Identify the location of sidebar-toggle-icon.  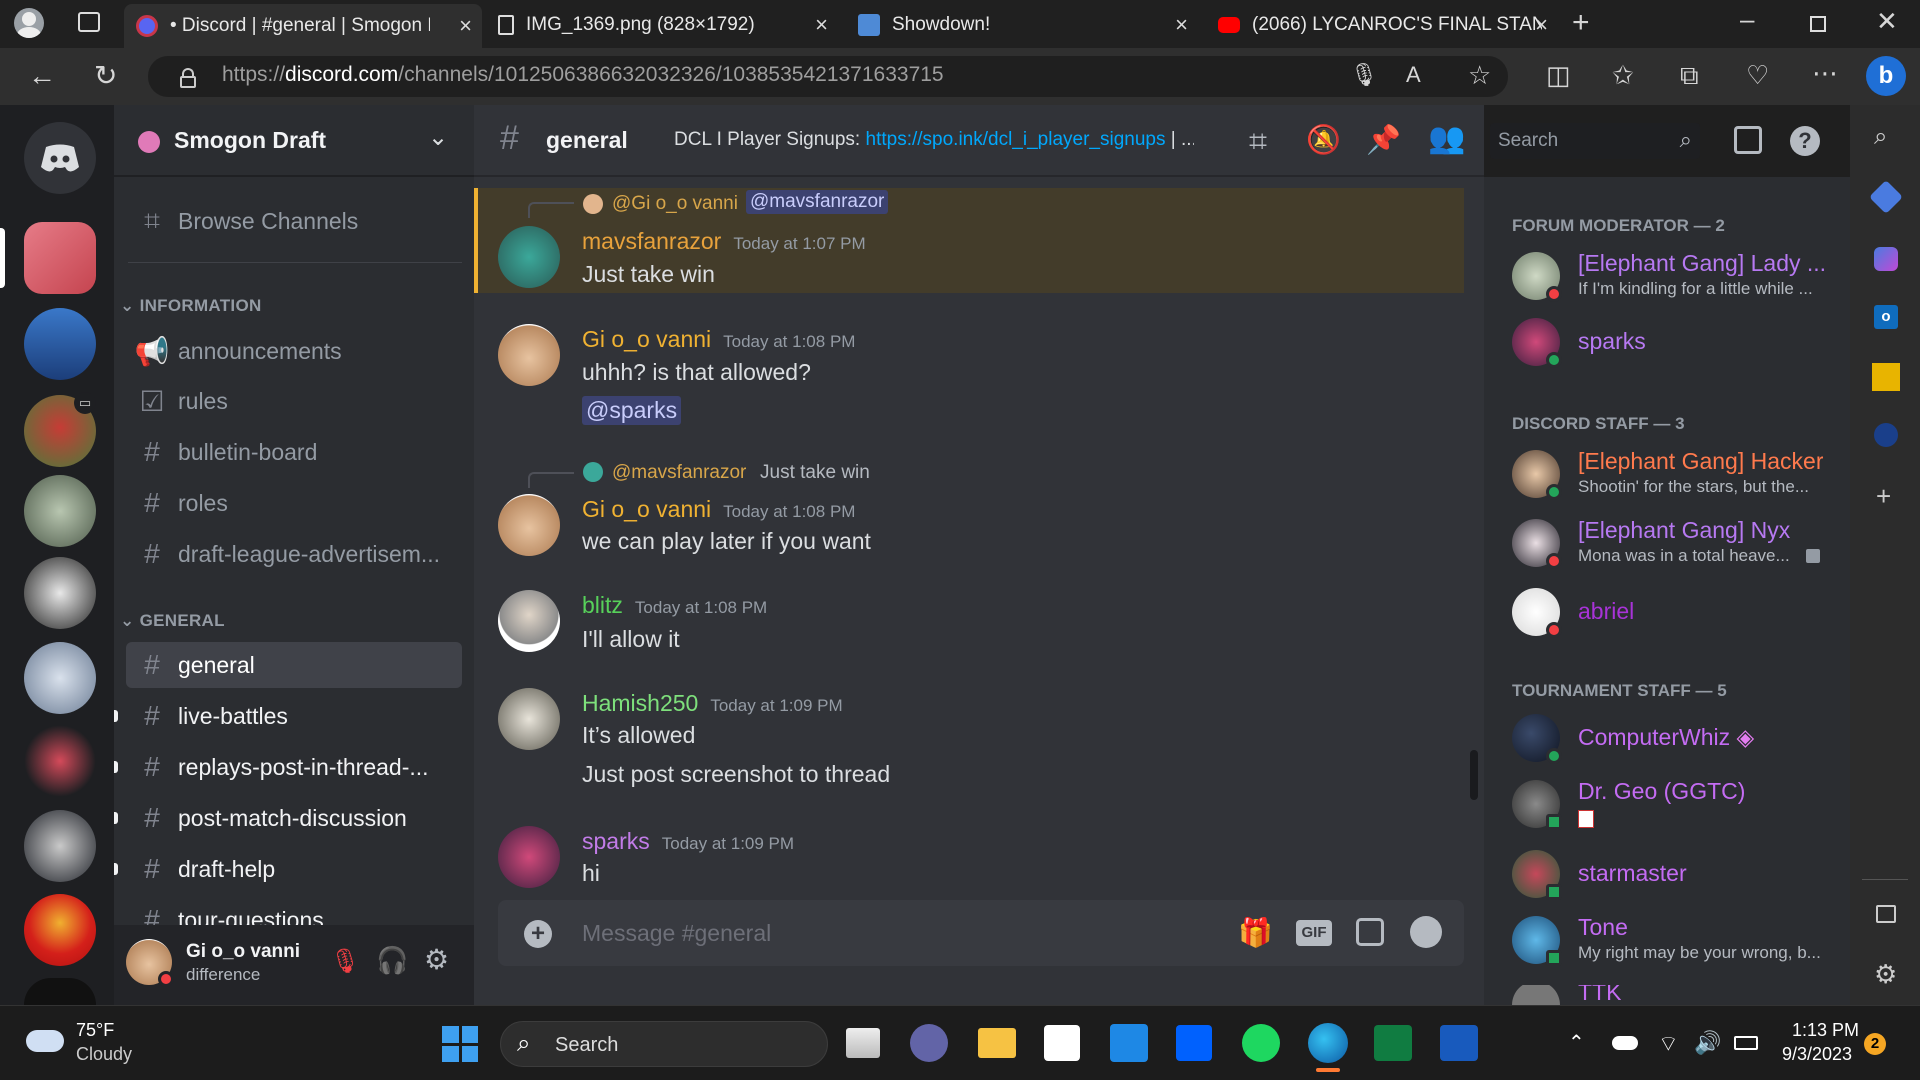
(1886, 914).